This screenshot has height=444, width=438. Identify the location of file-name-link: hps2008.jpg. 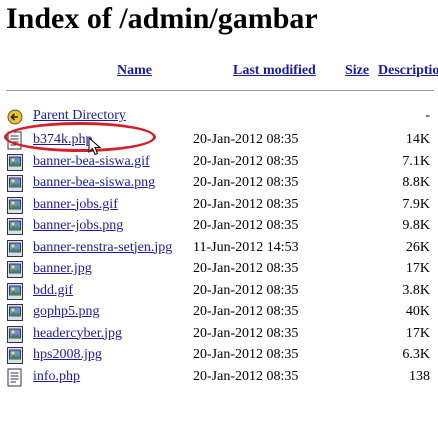
(67, 355).